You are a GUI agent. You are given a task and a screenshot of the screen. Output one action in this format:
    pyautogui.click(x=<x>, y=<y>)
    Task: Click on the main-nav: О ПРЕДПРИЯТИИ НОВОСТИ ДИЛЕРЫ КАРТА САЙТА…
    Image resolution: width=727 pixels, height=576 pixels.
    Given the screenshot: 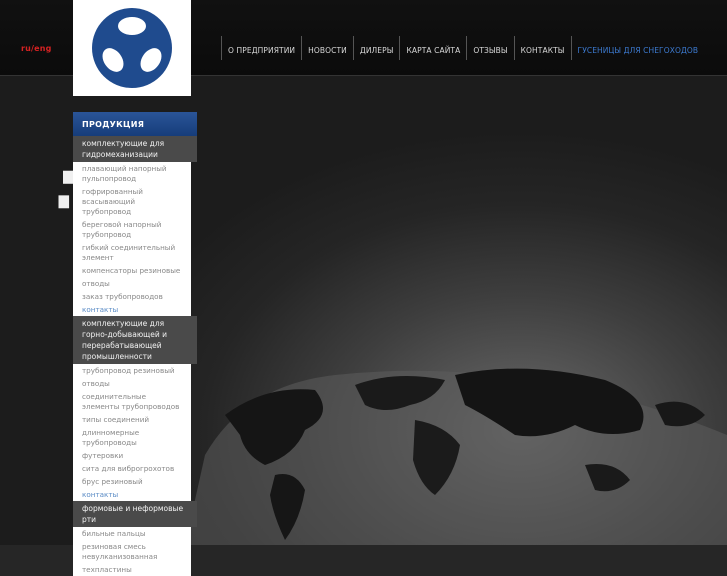 What is the action you would take?
    pyautogui.click(x=462, y=48)
    